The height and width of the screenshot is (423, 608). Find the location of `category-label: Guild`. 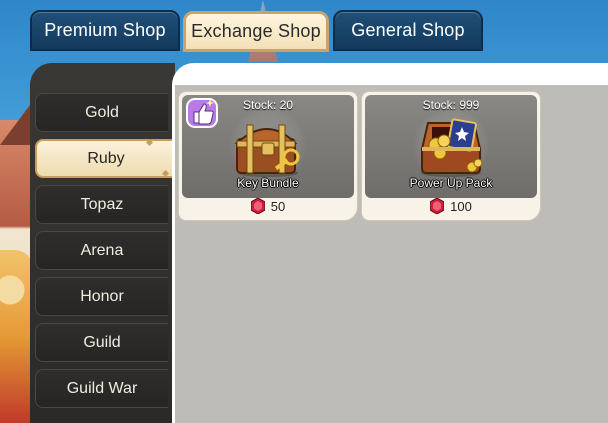

category-label: Guild is located at coordinates (102, 342).